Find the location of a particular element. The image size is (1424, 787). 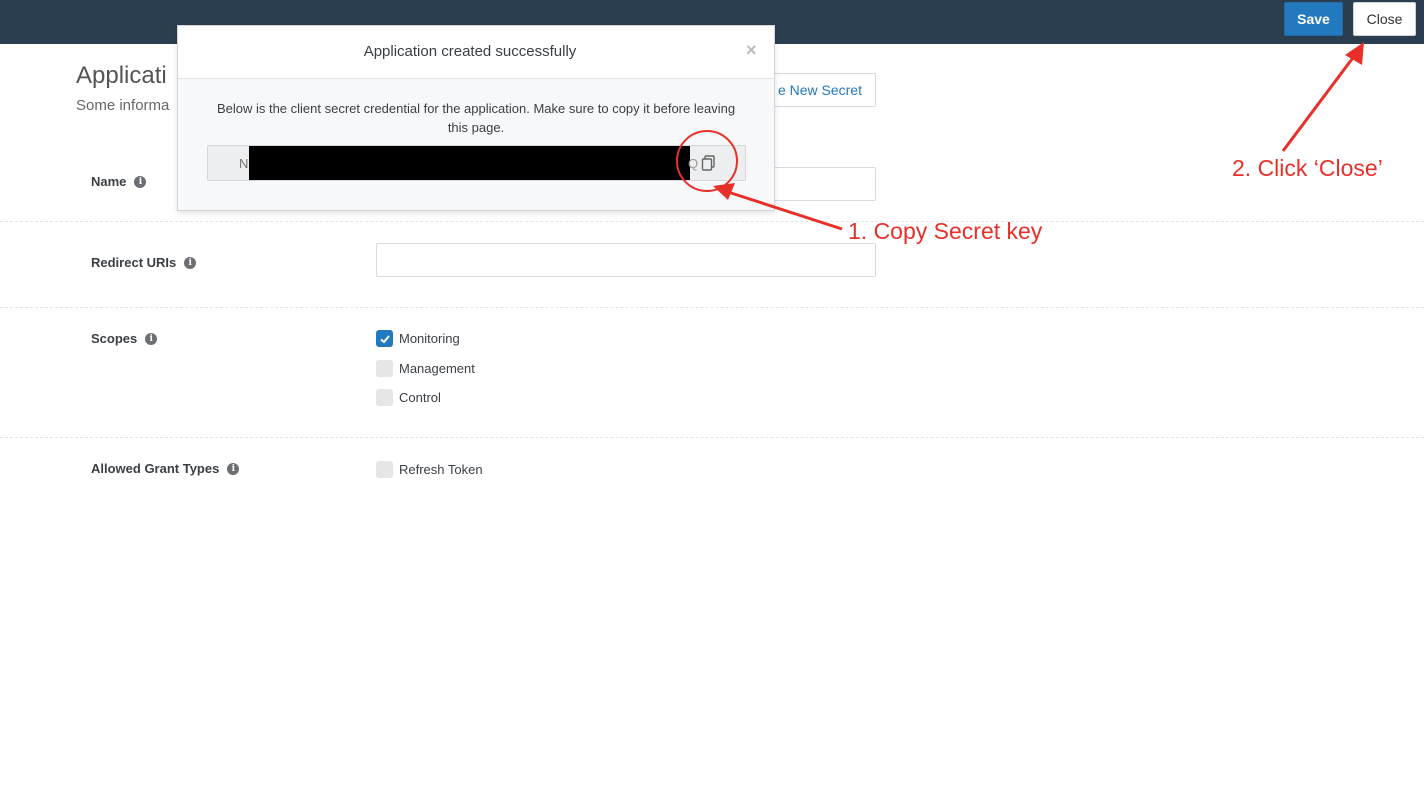

highlight-circle is located at coordinates (707, 161).